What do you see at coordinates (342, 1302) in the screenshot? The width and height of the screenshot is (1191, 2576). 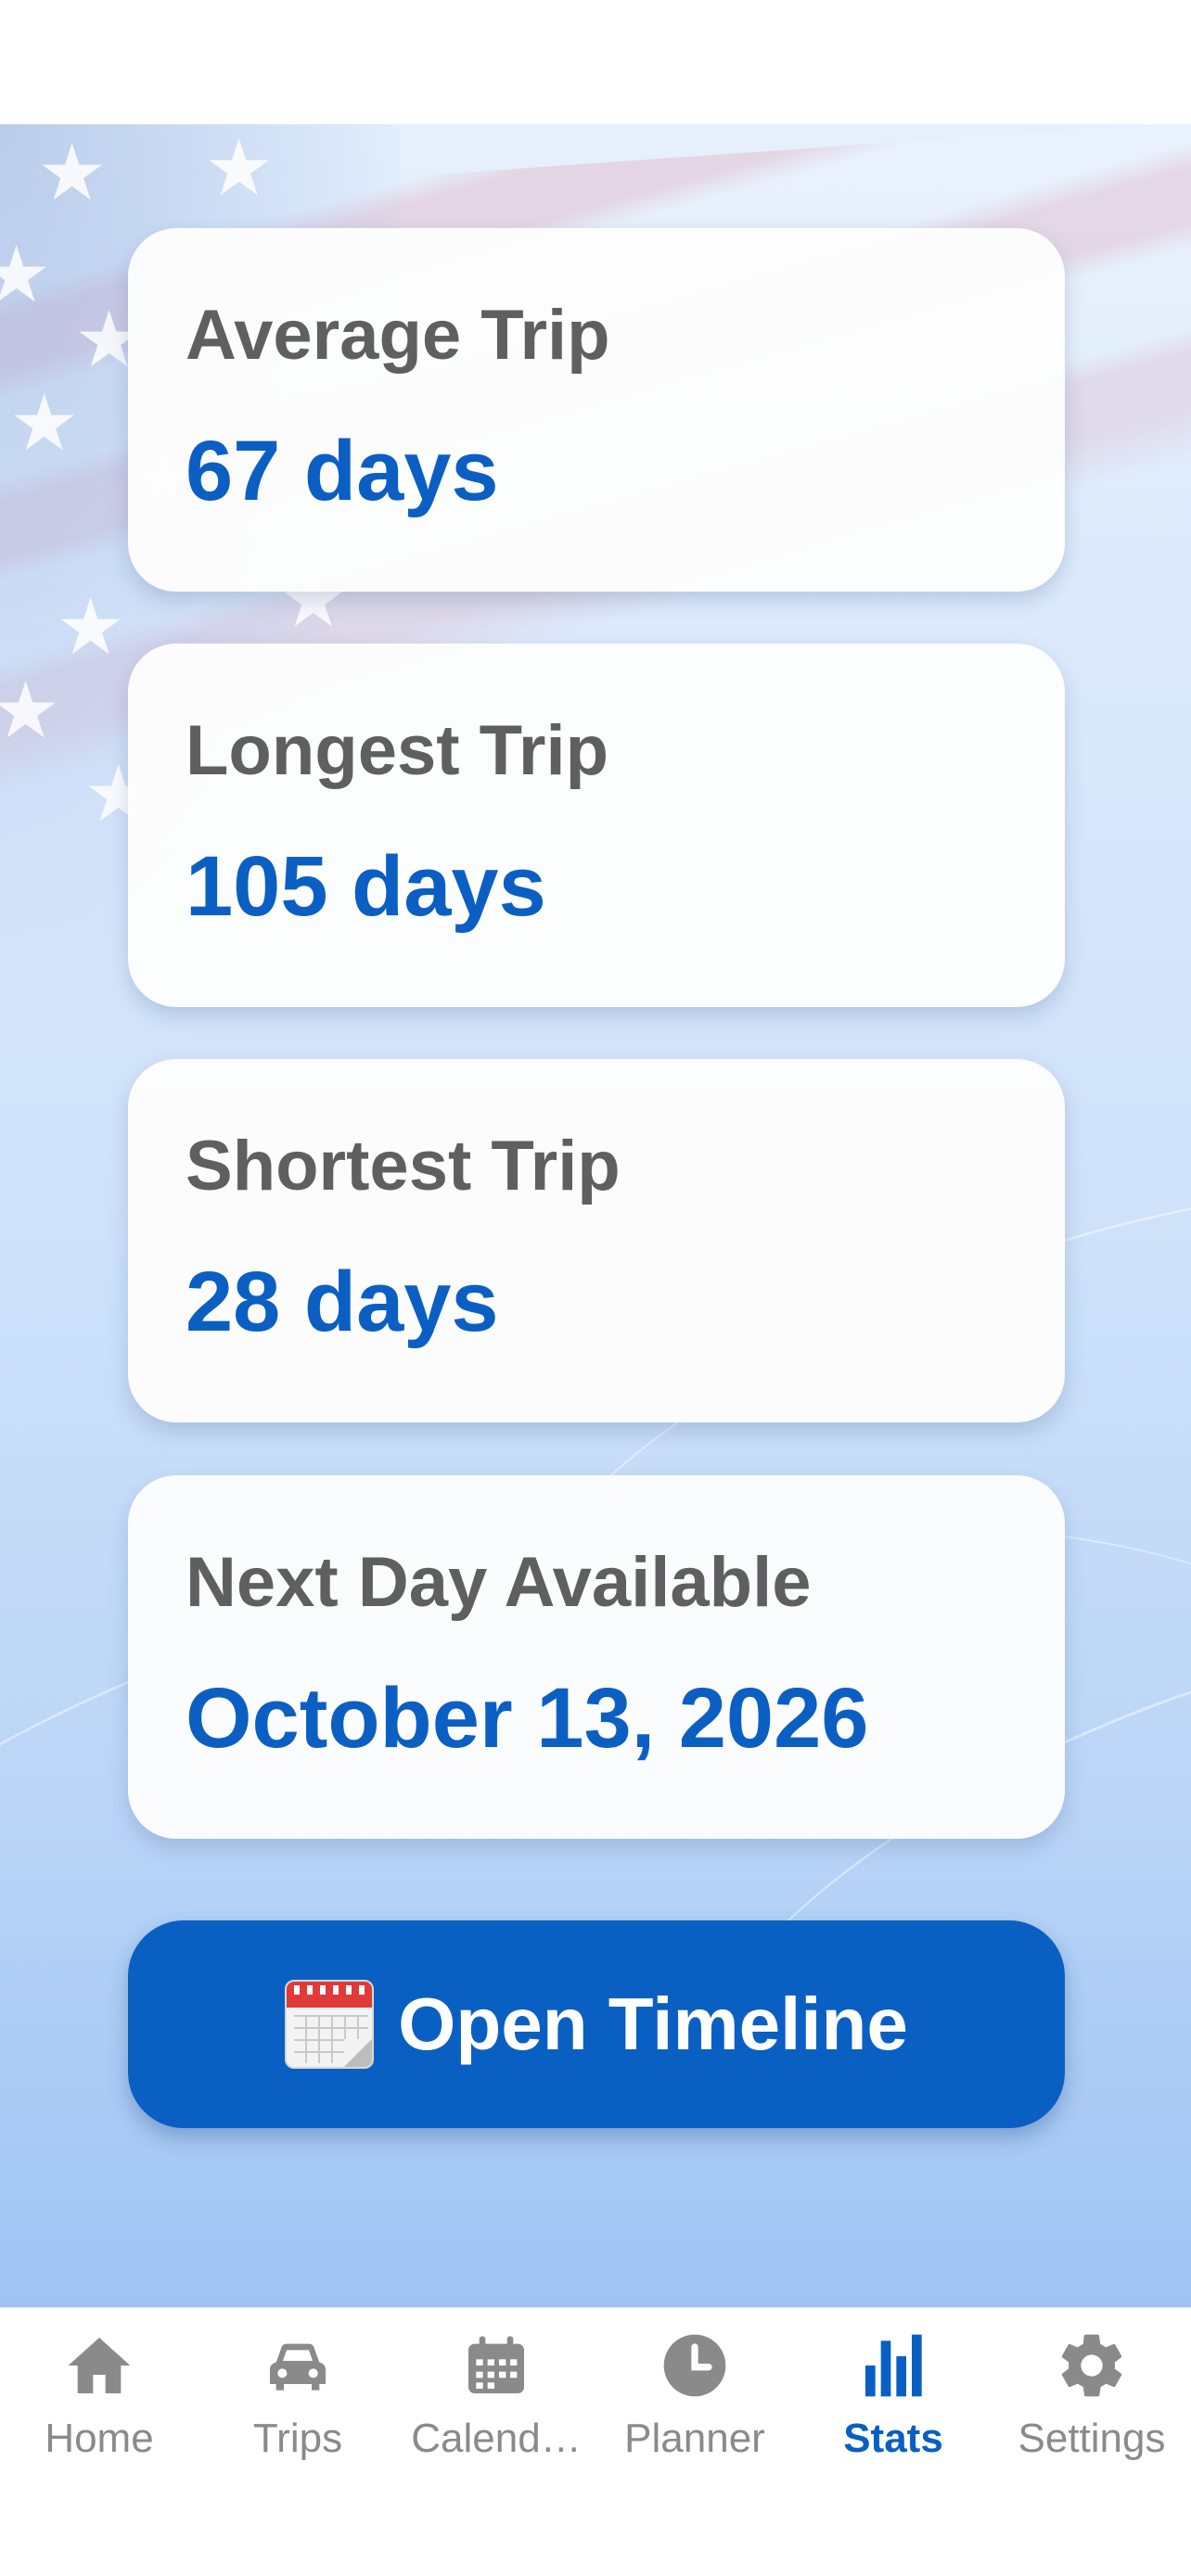 I see `card-value: 28 days` at bounding box center [342, 1302].